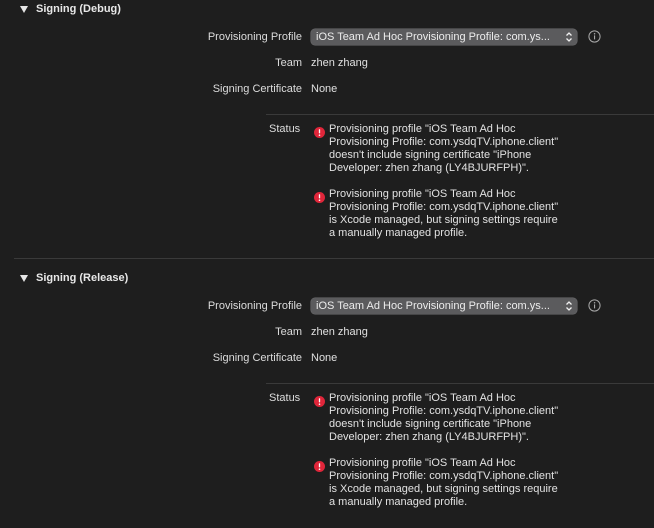 The image size is (654, 528). Describe the element at coordinates (78, 9) in the screenshot. I see `section-title: Signing (Debug)` at that location.